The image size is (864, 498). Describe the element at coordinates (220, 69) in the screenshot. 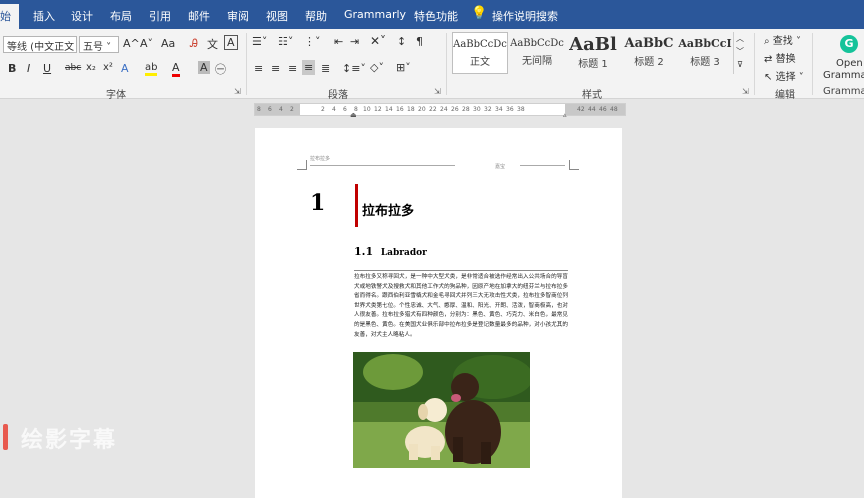

I see `enclose-characters-button: ㊀` at that location.